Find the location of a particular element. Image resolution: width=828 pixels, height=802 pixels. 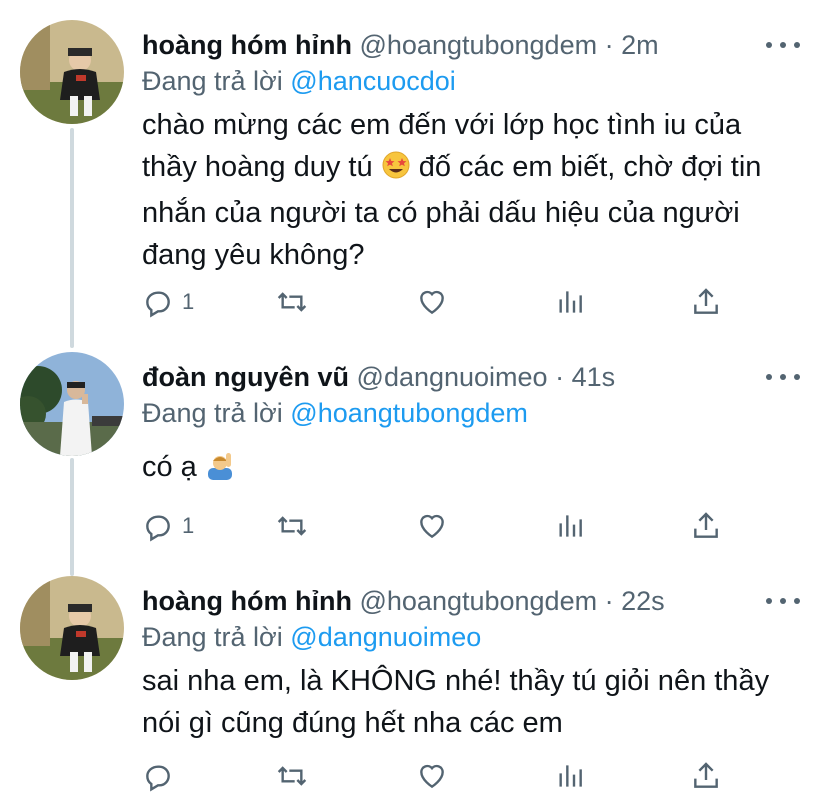

reply-mention-link: @hancuocdoi is located at coordinates (373, 81).